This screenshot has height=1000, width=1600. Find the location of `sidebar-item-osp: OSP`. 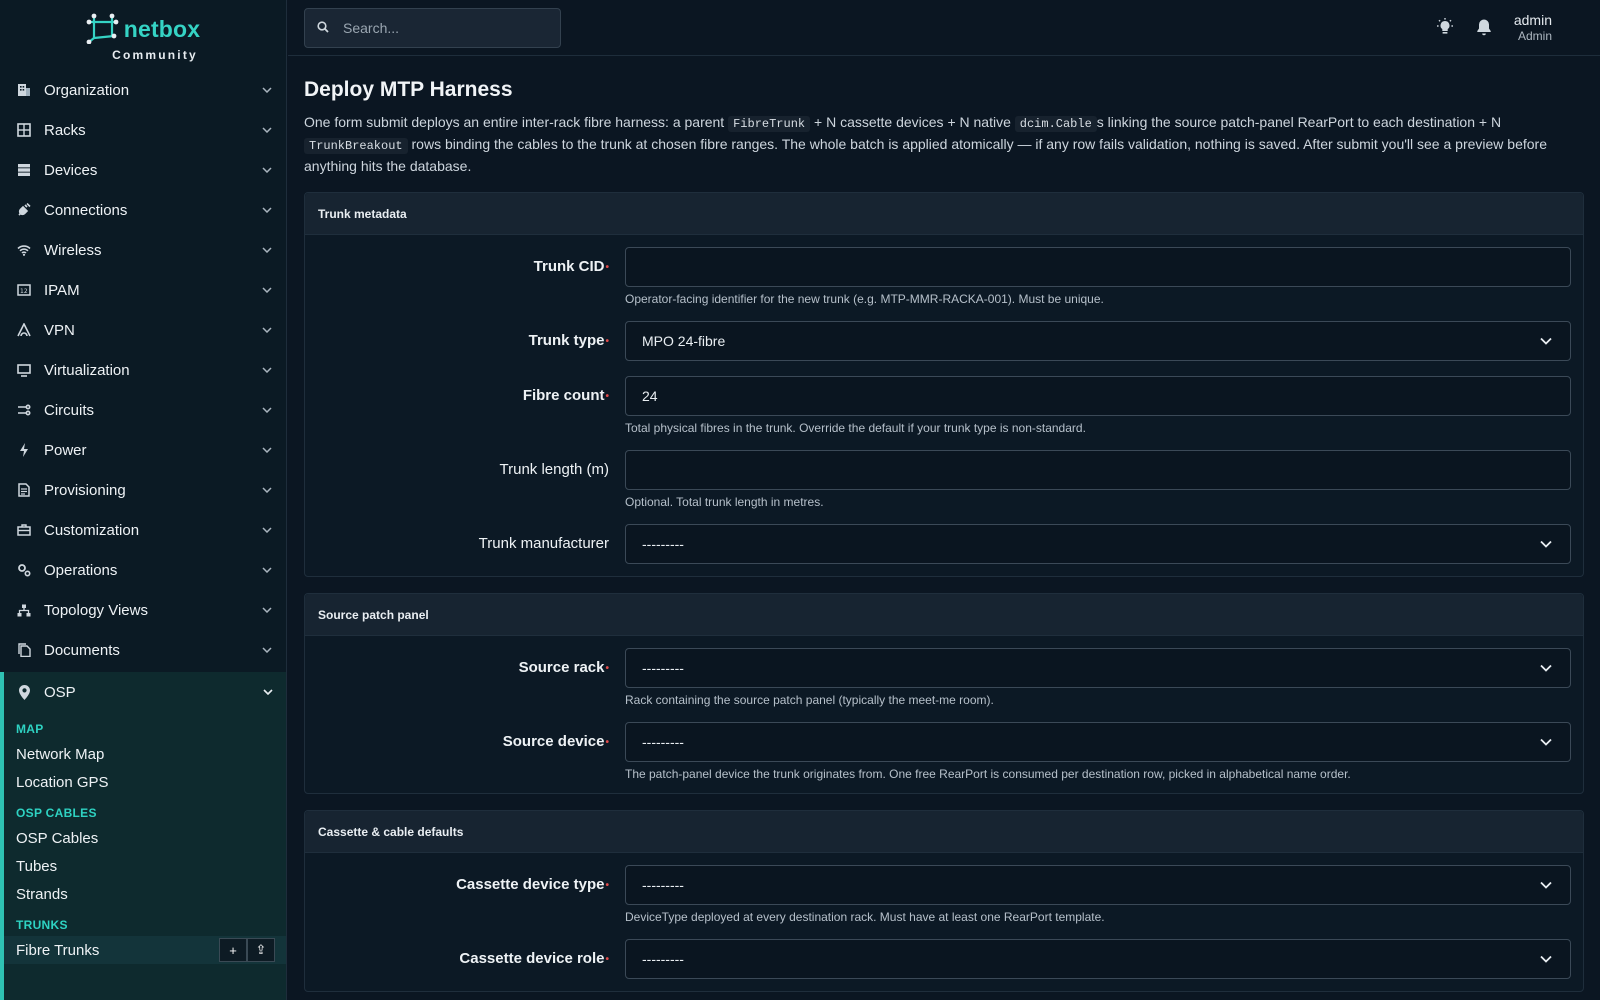

sidebar-item-osp: OSP is located at coordinates (145, 692).